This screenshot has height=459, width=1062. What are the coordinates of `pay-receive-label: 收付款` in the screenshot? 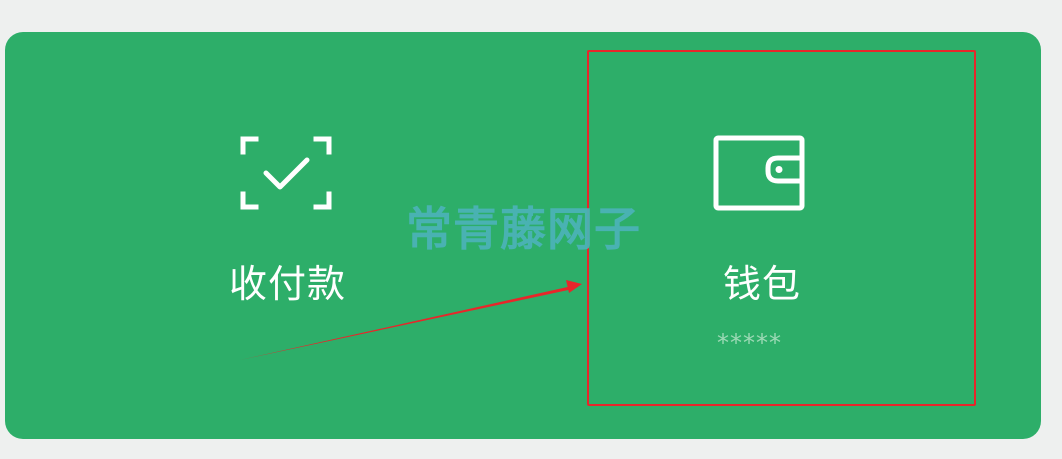 It's located at (288, 284).